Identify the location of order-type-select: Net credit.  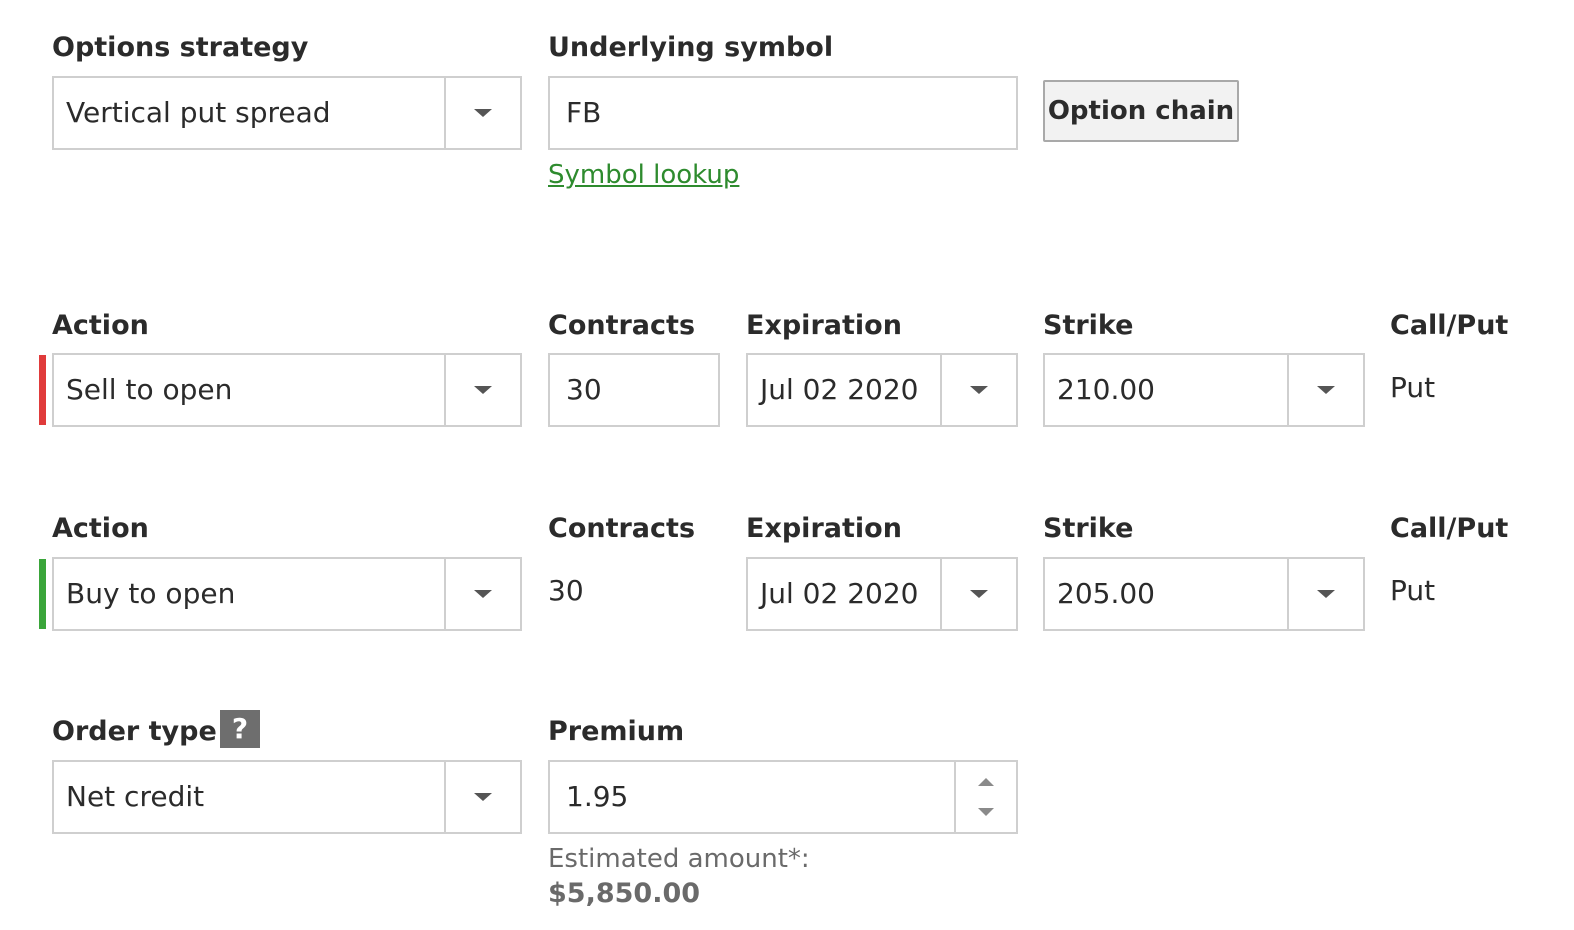
(287, 797).